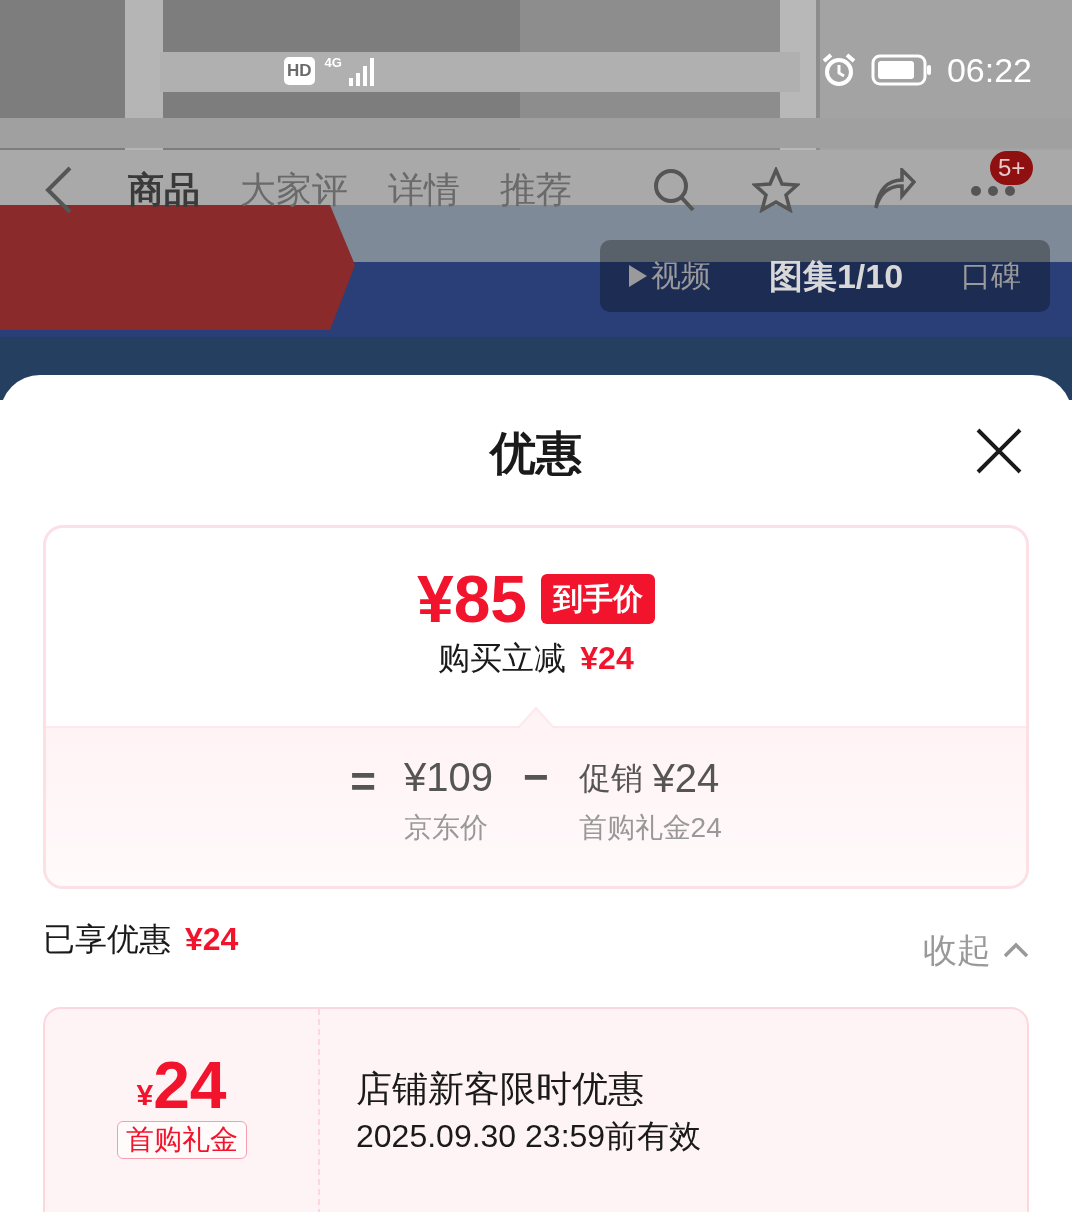 Image resolution: width=1072 pixels, height=1212 pixels. Describe the element at coordinates (363, 782) in the screenshot. I see `equals-sign: =` at that location.